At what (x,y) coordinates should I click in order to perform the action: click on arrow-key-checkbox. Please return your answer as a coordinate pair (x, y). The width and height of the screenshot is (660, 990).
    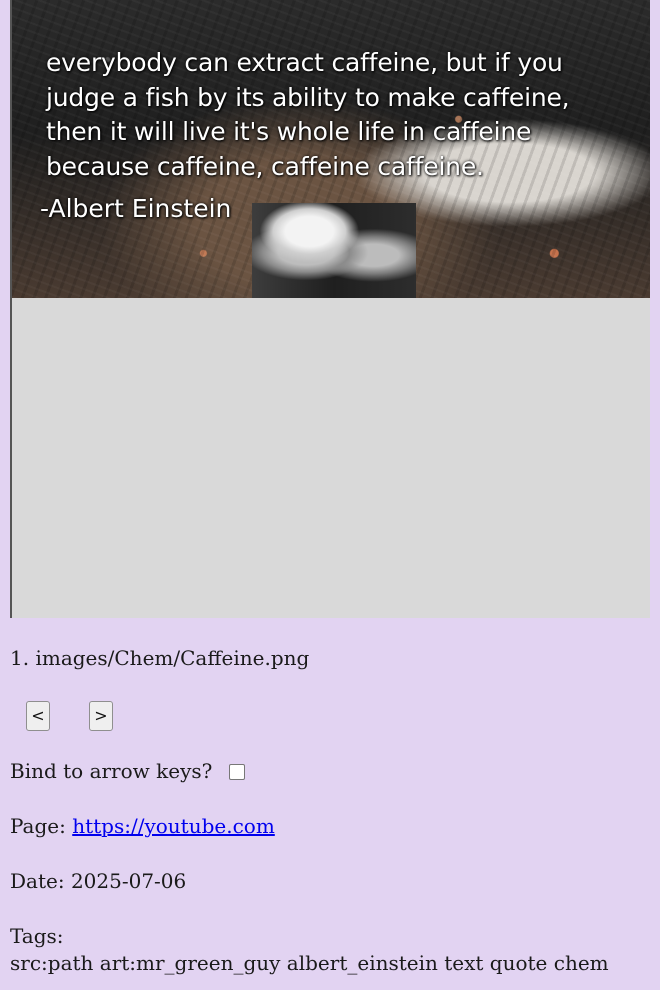
    Looking at the image, I should click on (236, 772).